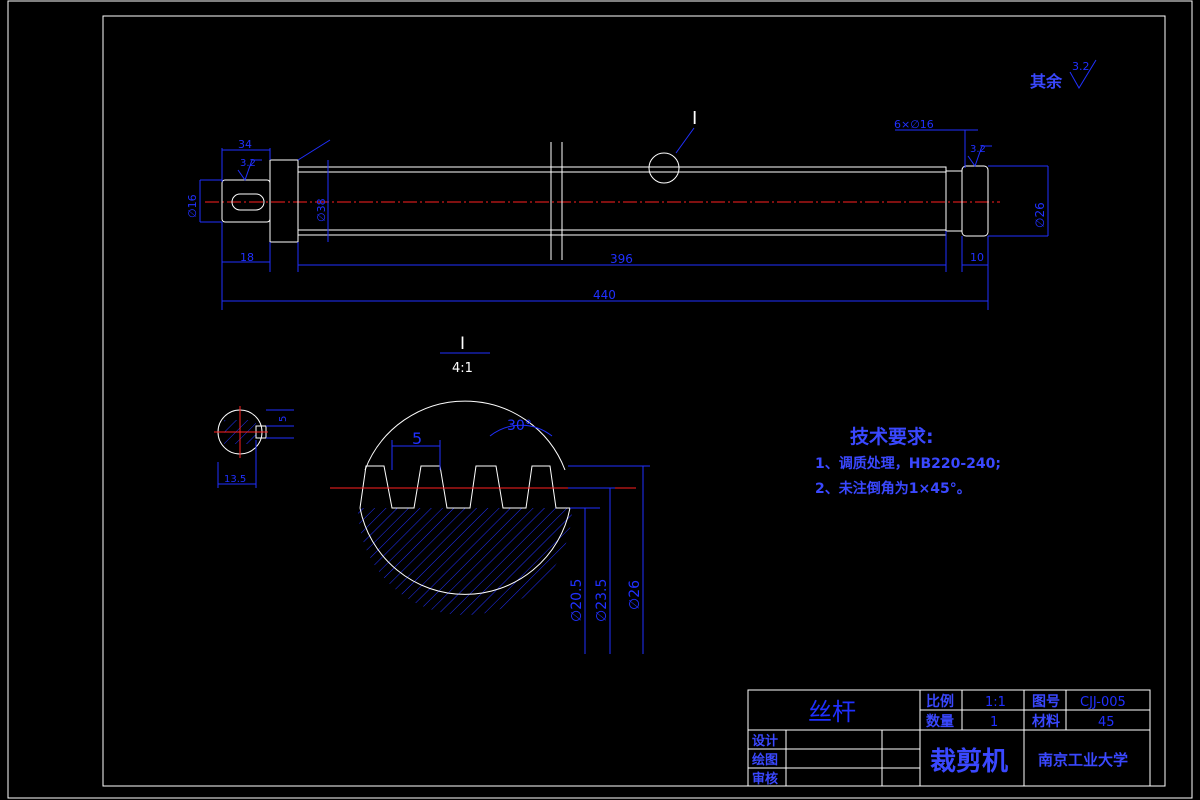 The width and height of the screenshot is (1200, 800). What do you see at coordinates (321, 210) in the screenshot?
I see `dim-d38: ∅38` at bounding box center [321, 210].